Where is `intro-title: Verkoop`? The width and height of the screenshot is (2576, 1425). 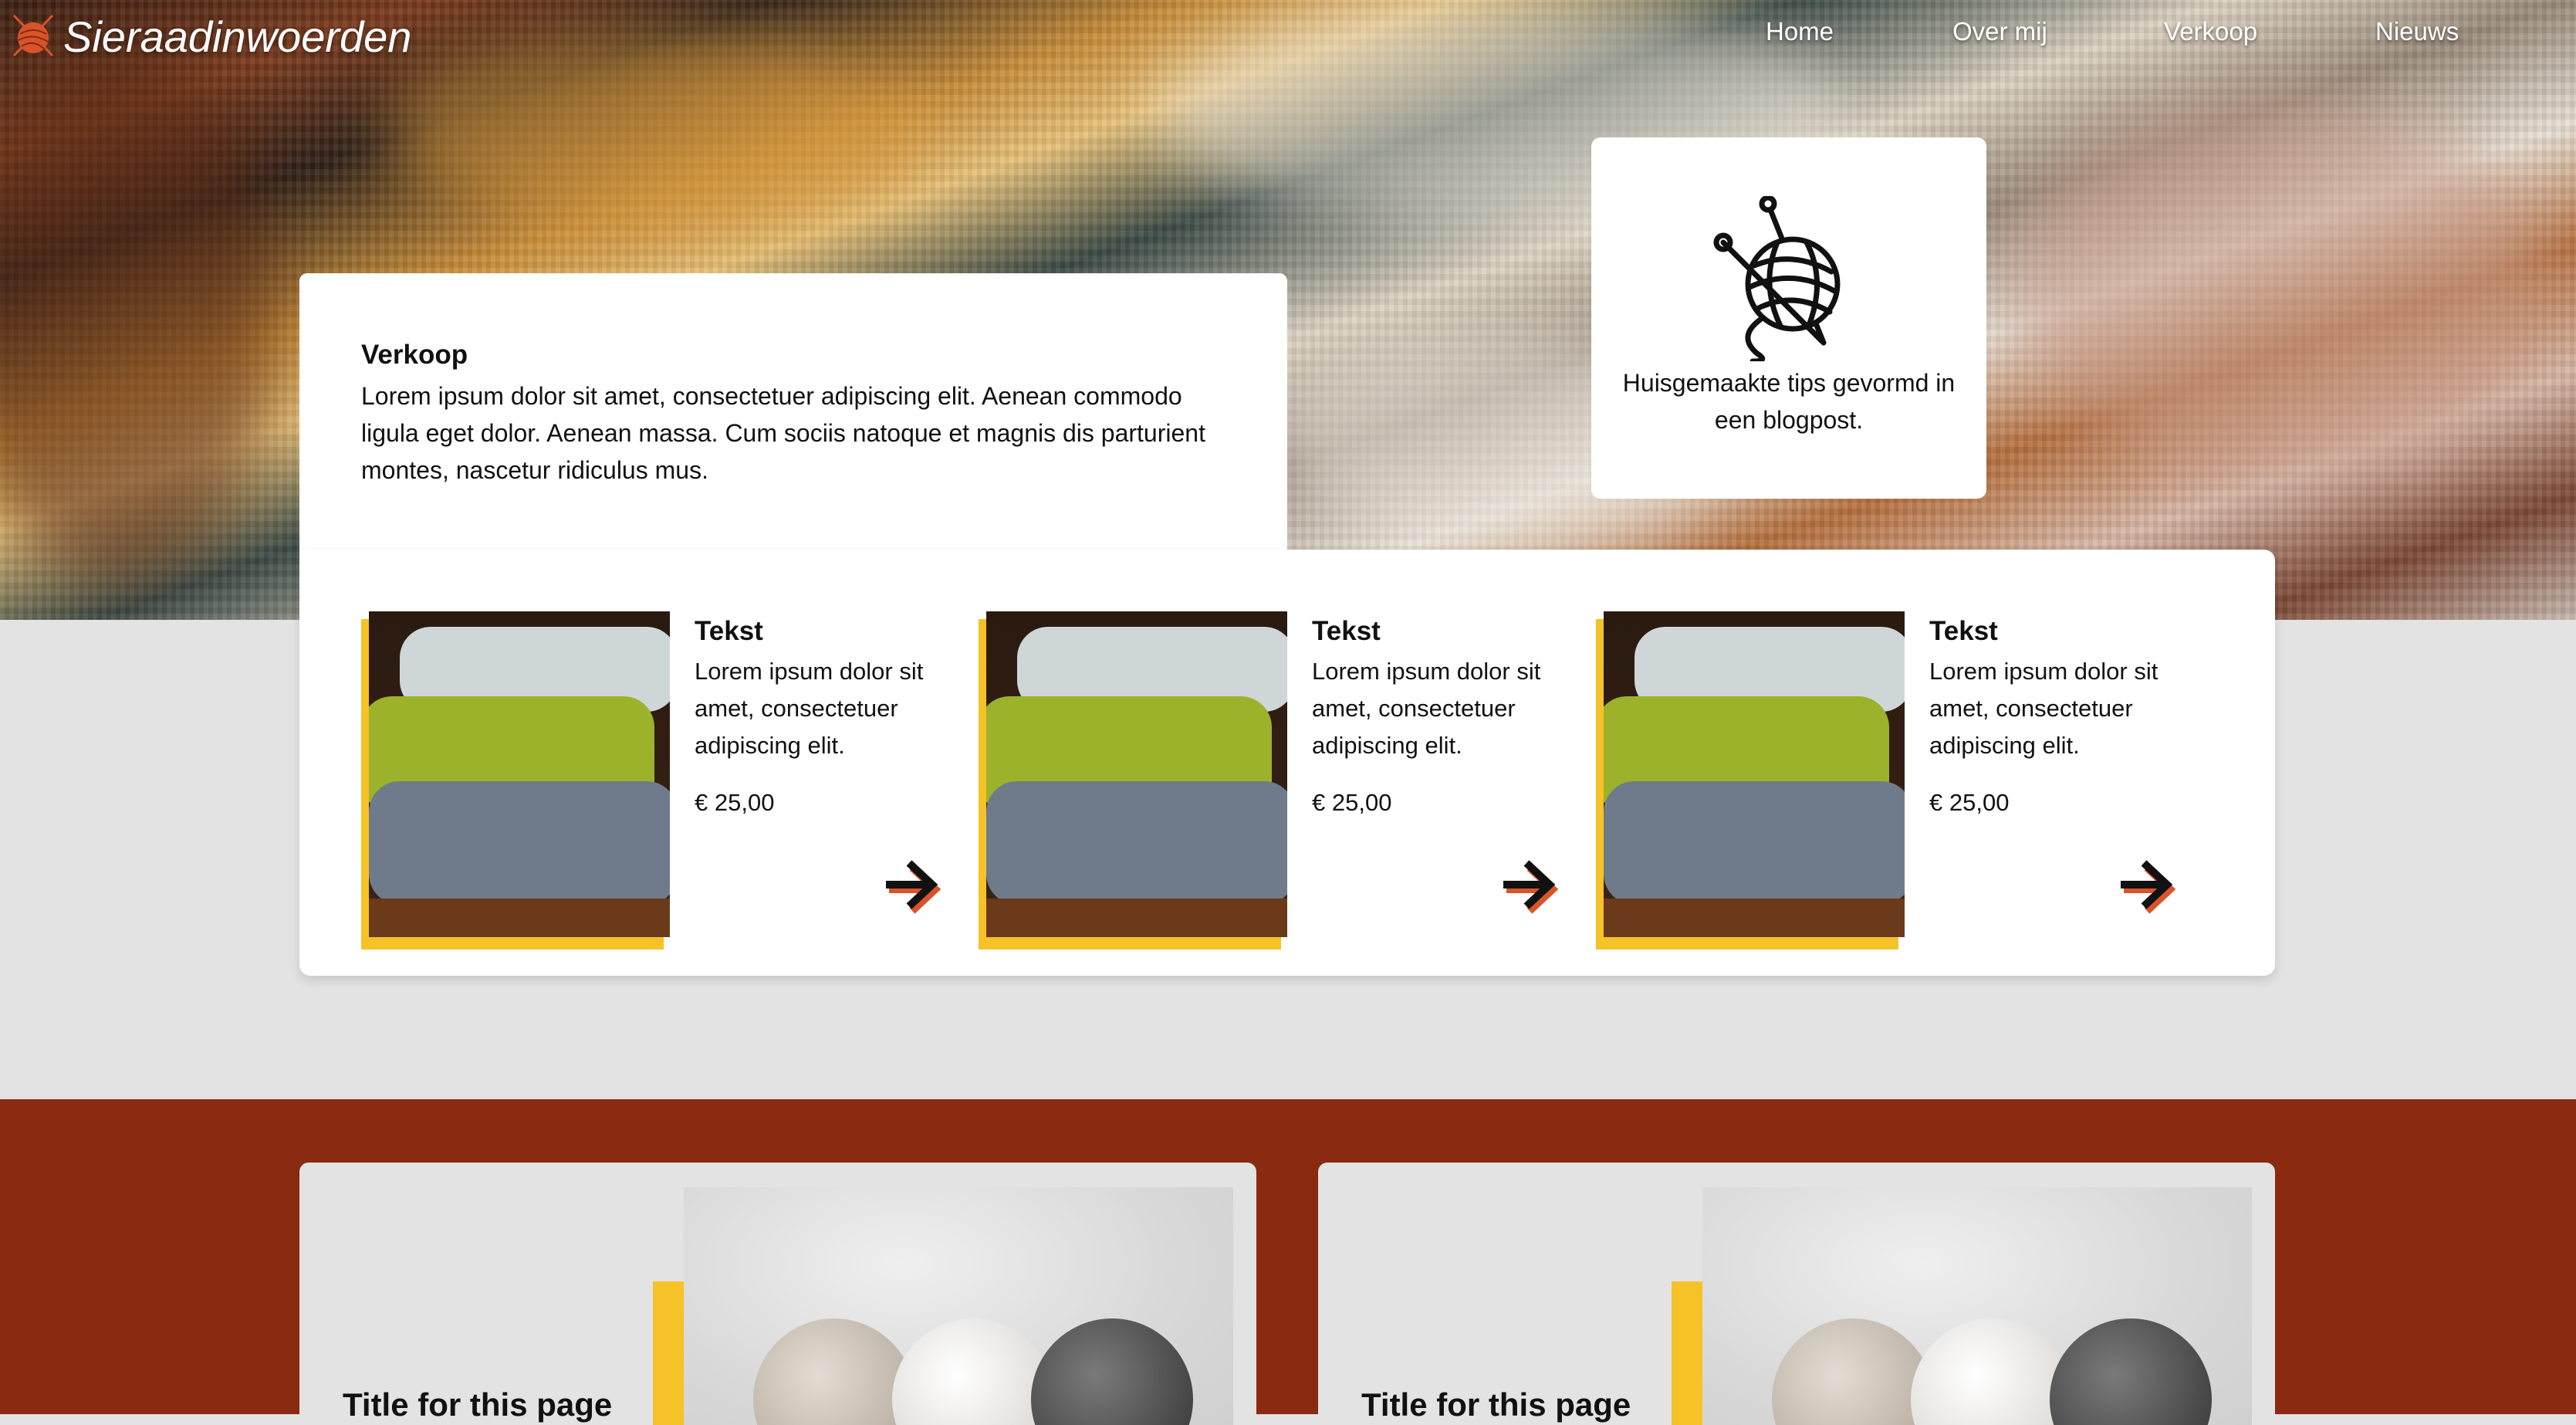
intro-title: Verkoop is located at coordinates (414, 355).